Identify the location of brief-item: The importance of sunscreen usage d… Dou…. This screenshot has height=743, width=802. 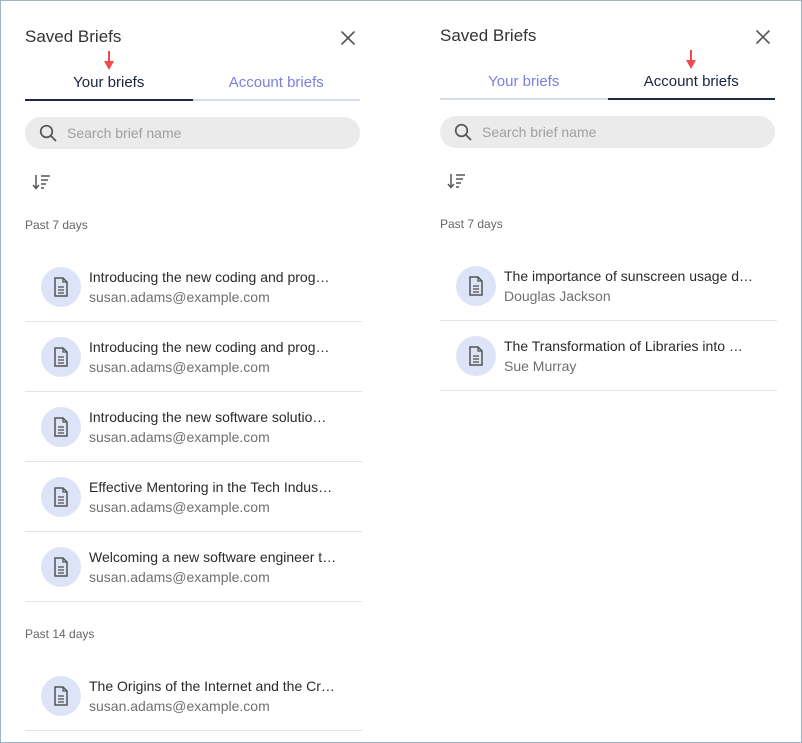
(608, 286).